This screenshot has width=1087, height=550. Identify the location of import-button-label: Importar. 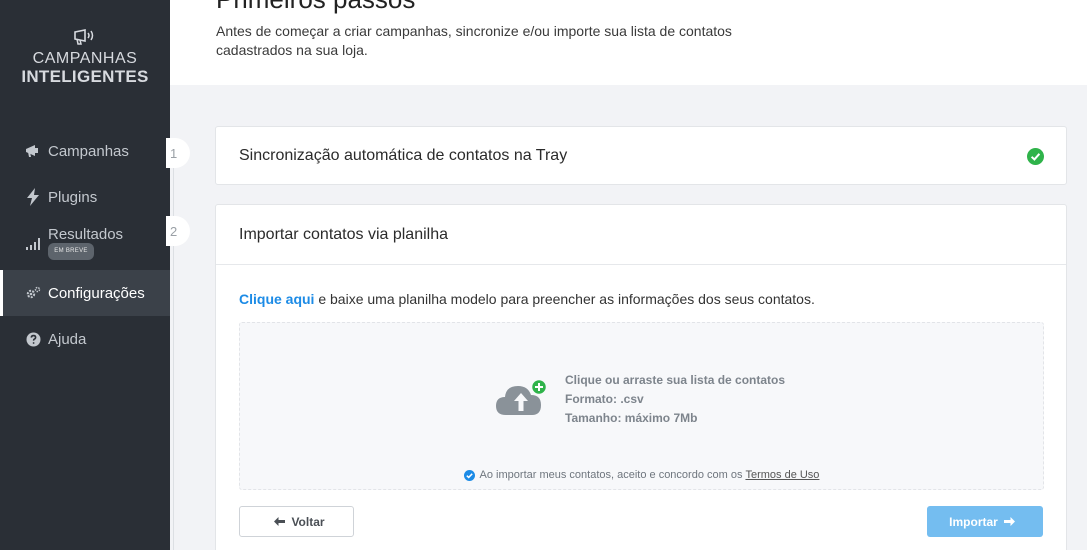
(973, 521).